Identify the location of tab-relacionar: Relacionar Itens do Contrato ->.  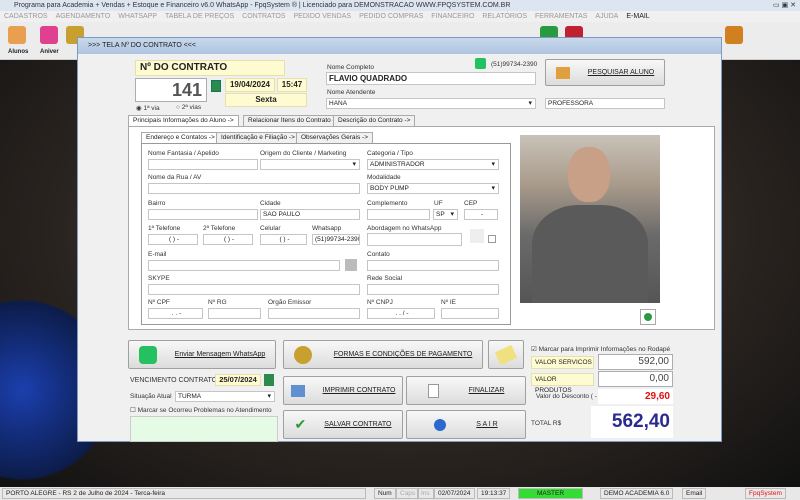
(293, 120).